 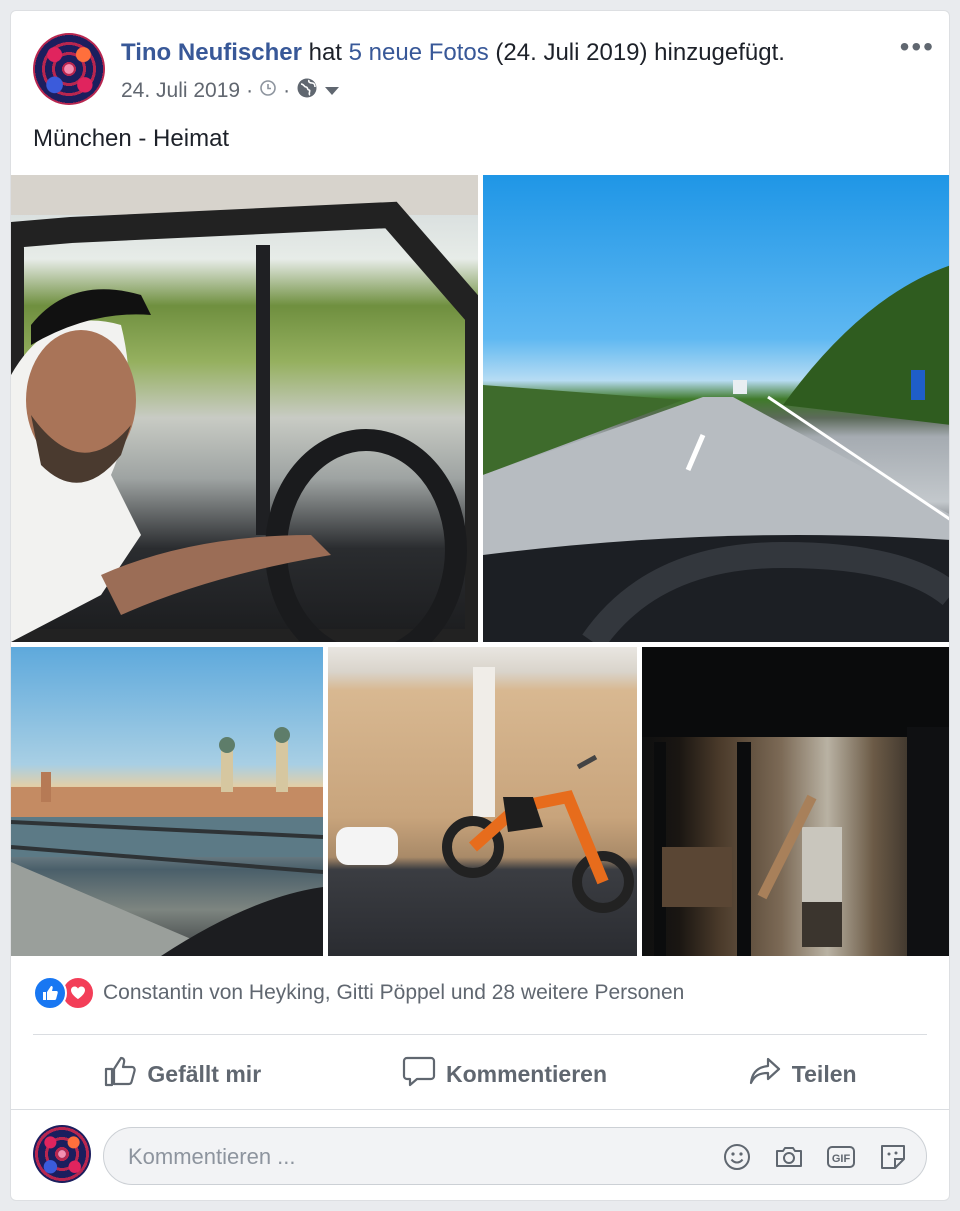 What do you see at coordinates (131, 138) in the screenshot?
I see `post-caption: München - Heimat` at bounding box center [131, 138].